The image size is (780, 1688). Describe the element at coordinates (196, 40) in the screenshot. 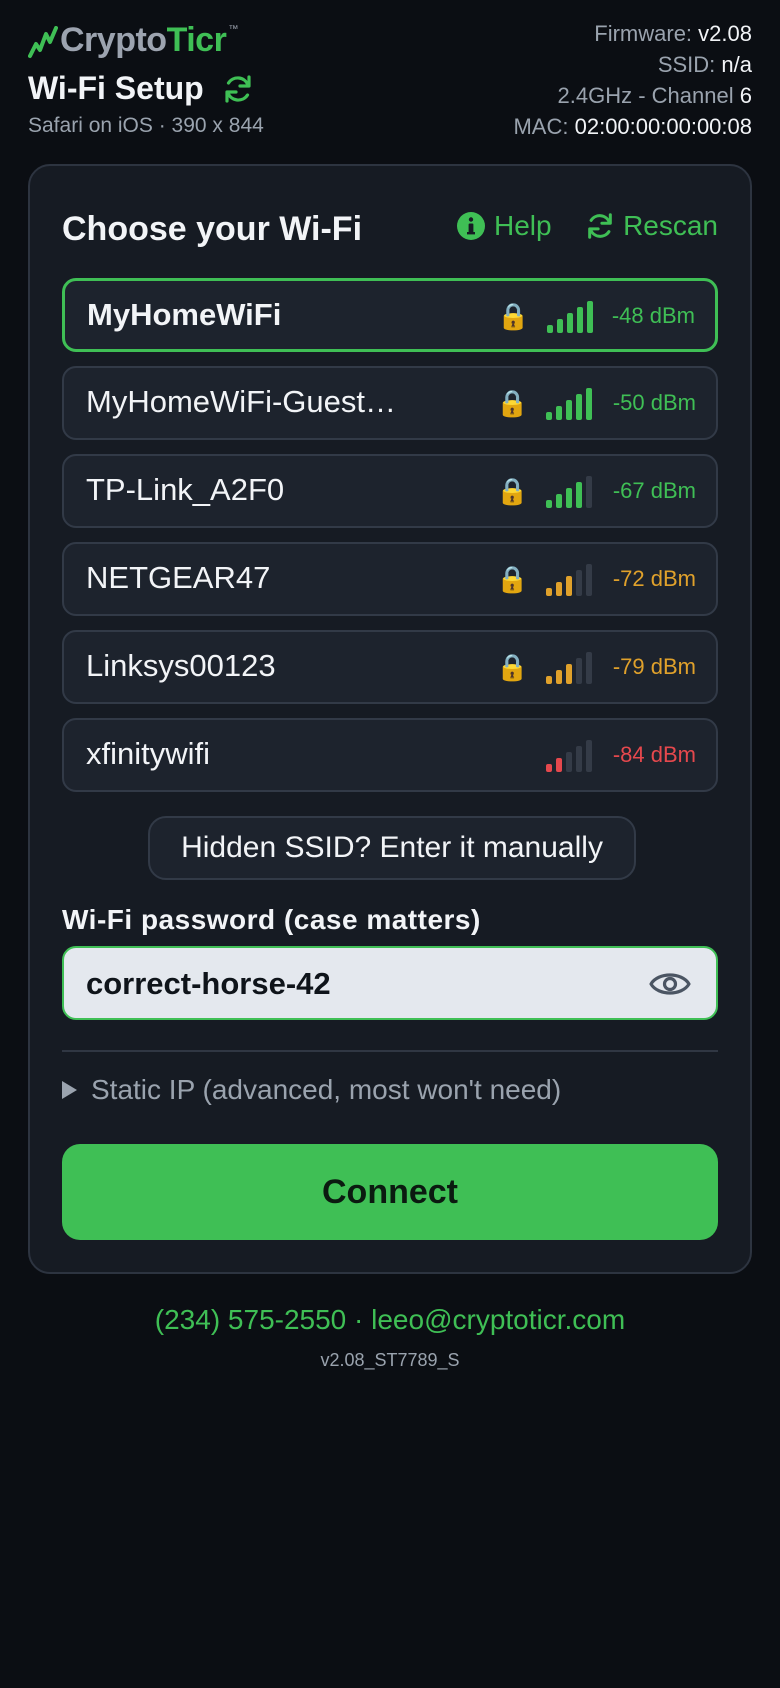

I see `logo-text-ticr: Ticr` at that location.